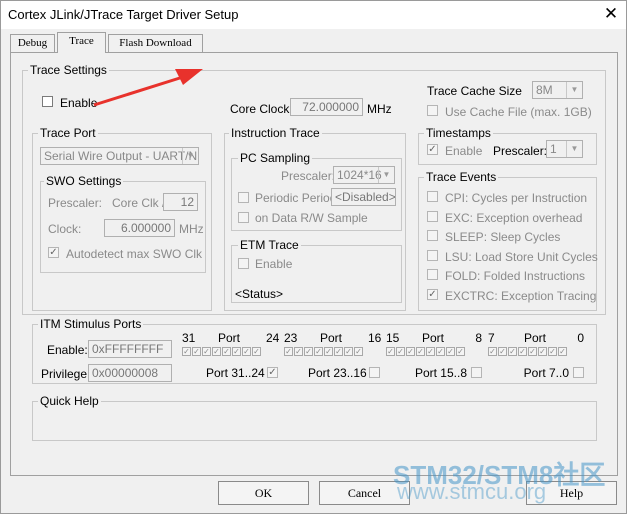 This screenshot has height=514, width=627. I want to click on pc-prescaler-select: 1024*16 ▼, so click(364, 175).